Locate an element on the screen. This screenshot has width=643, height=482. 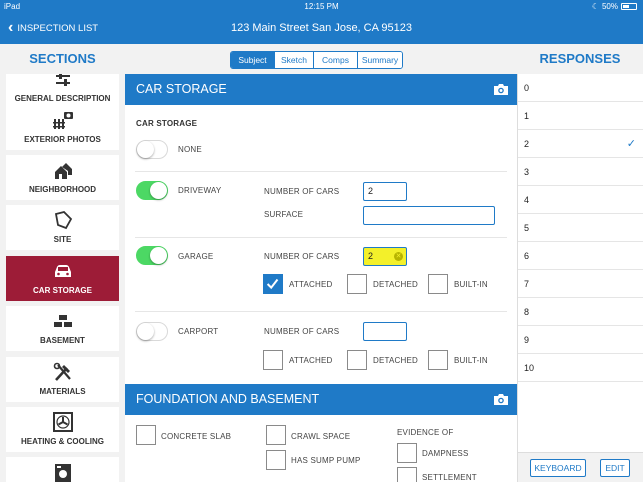
tools-icon is located at coordinates (62, 371).